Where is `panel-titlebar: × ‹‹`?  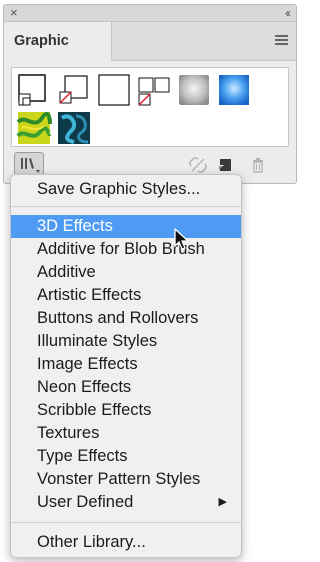
panel-titlebar: × ‹‹ is located at coordinates (150, 13).